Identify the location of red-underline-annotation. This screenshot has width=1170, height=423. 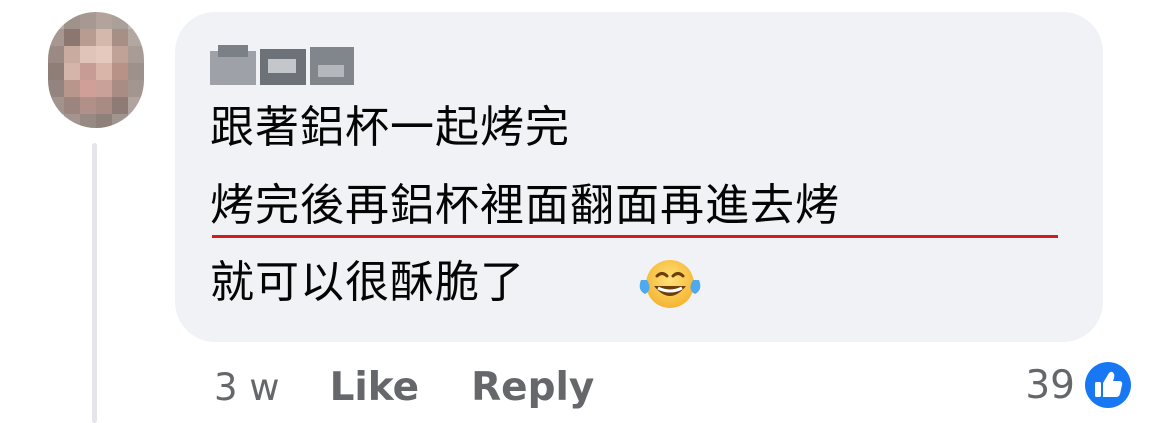
(635, 236).